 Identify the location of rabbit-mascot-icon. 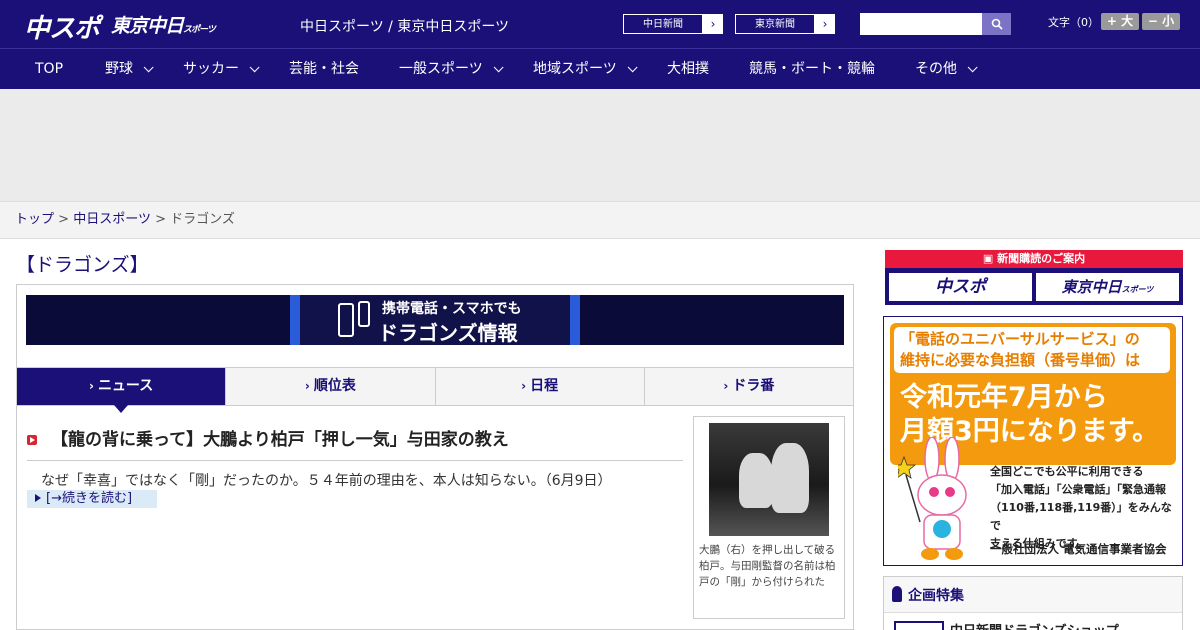
(932, 498).